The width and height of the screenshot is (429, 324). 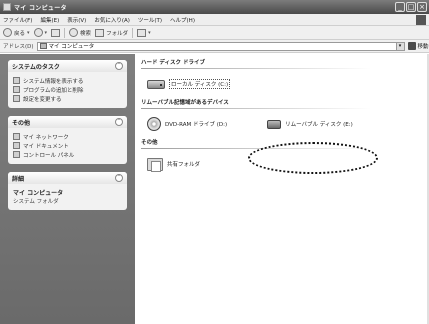 What do you see at coordinates (40, 8) in the screenshot?
I see `window-title: マイ コンピュータ` at bounding box center [40, 8].